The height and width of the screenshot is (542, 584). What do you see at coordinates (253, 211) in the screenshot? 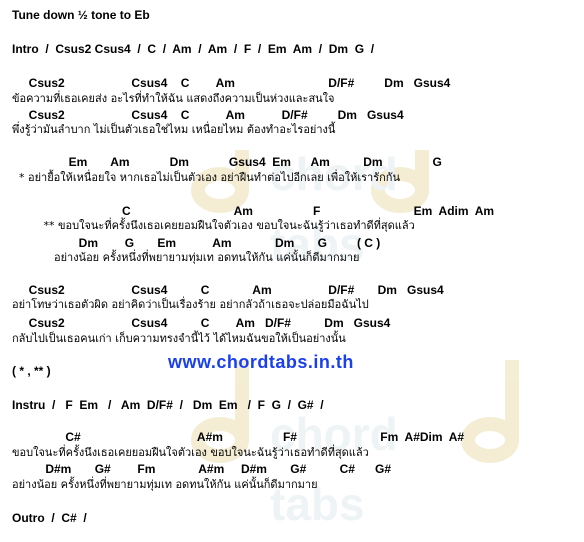
I see `chord-line: C Am F Em Adim Am` at bounding box center [253, 211].